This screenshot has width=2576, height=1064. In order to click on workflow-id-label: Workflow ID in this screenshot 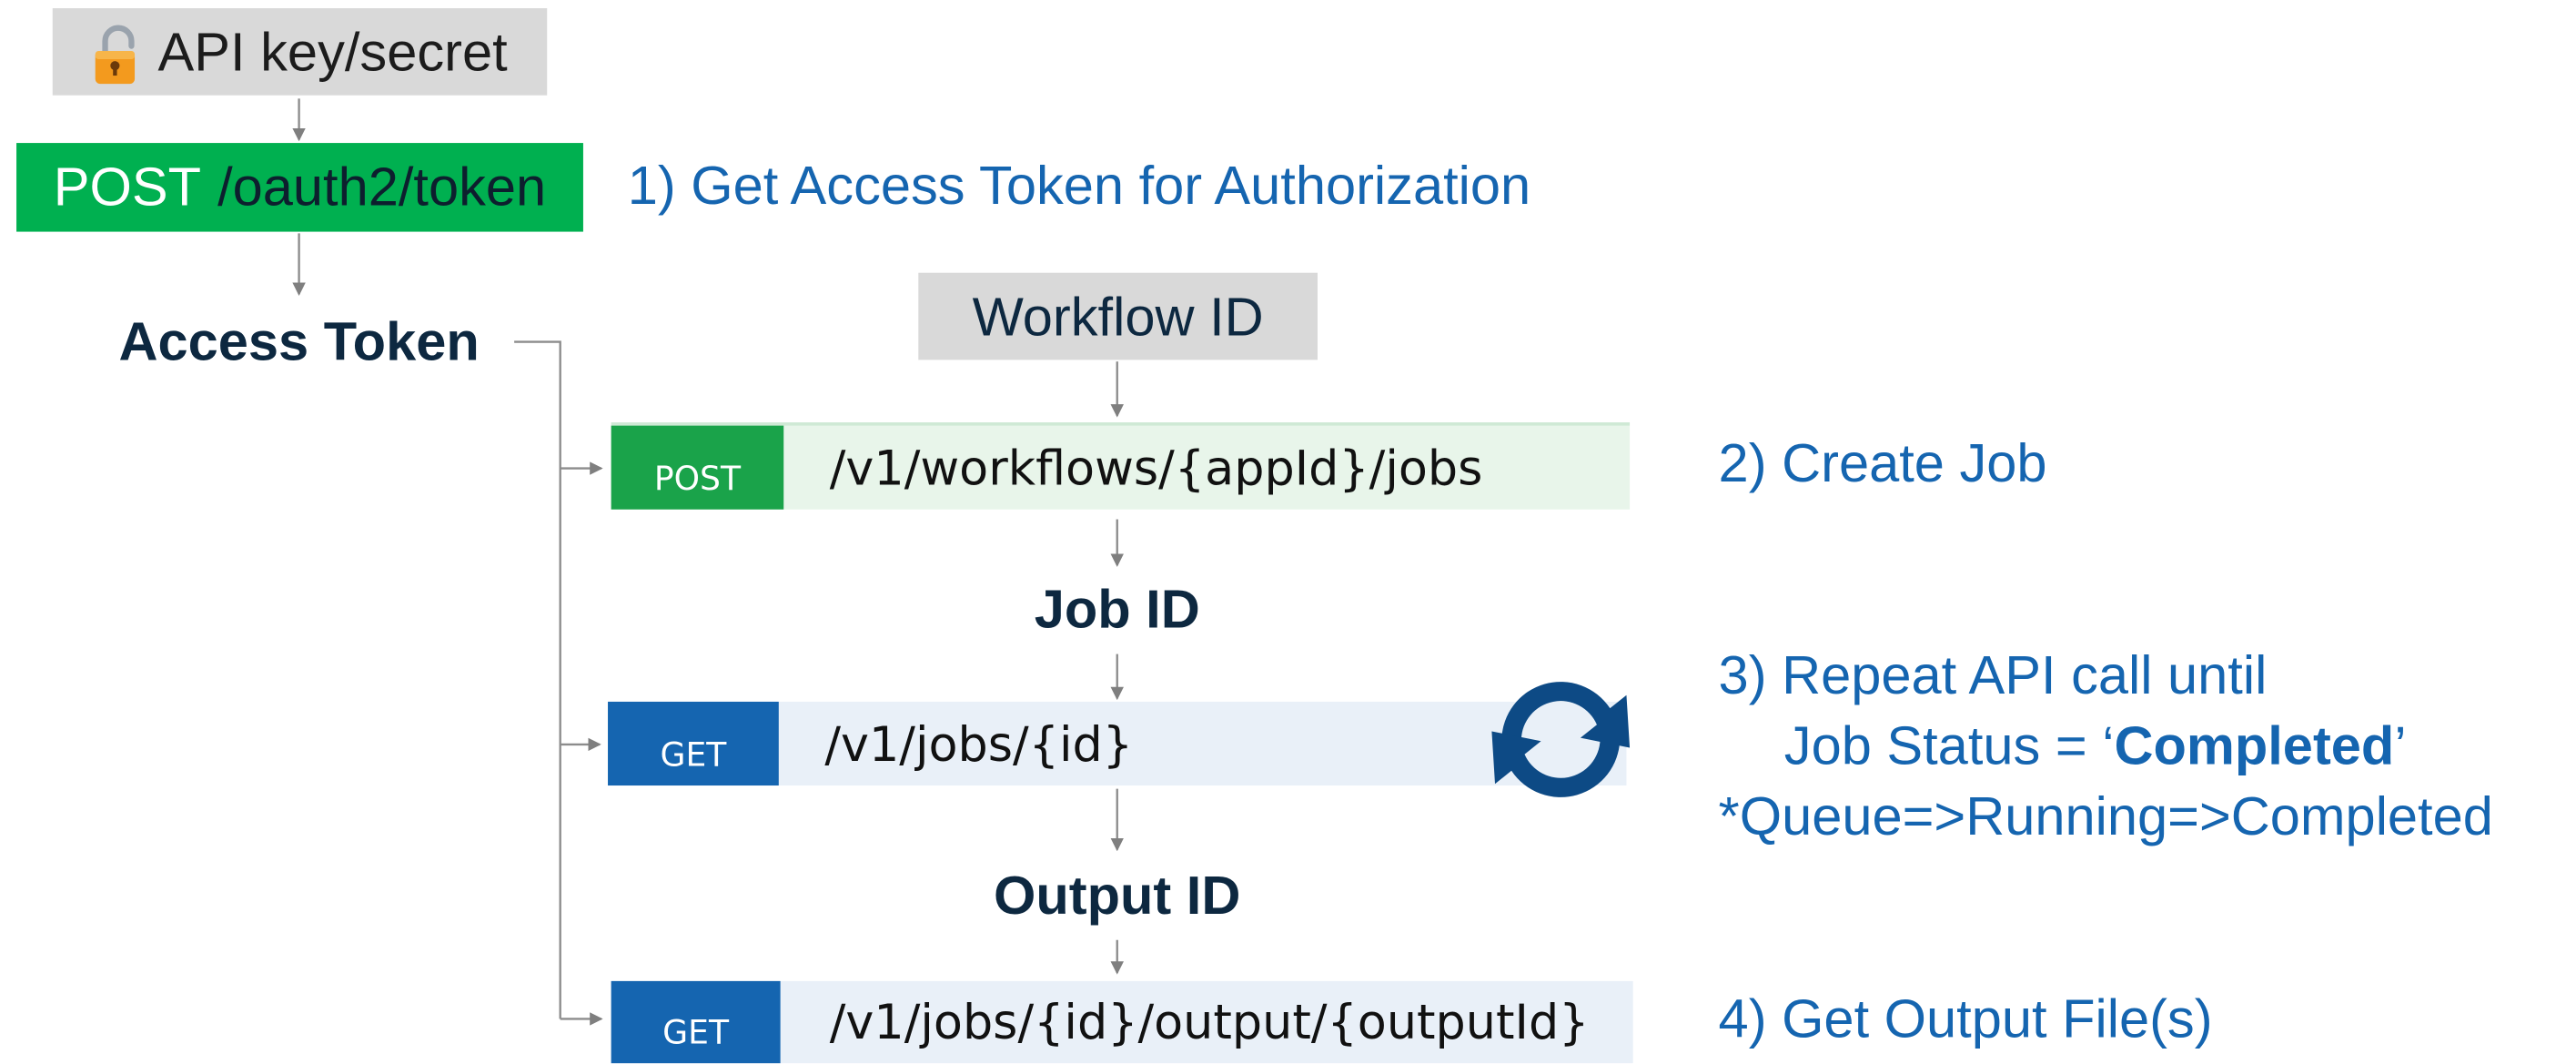, I will do `click(1118, 316)`.